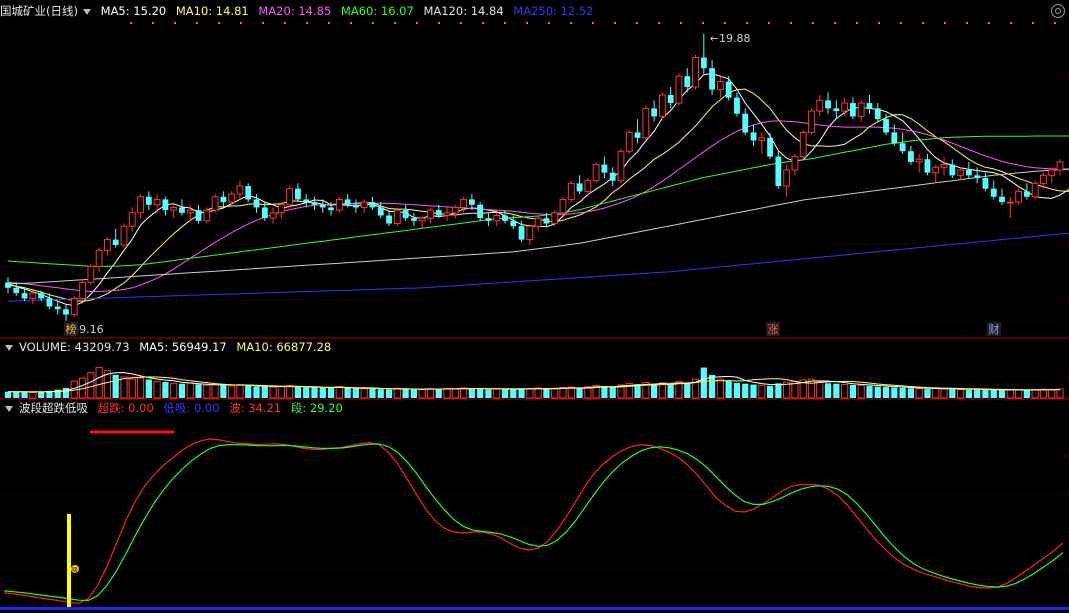 The image size is (1069, 613). Describe the element at coordinates (75, 570) in the screenshot. I see `buy-signal-glyph: 吸` at that location.